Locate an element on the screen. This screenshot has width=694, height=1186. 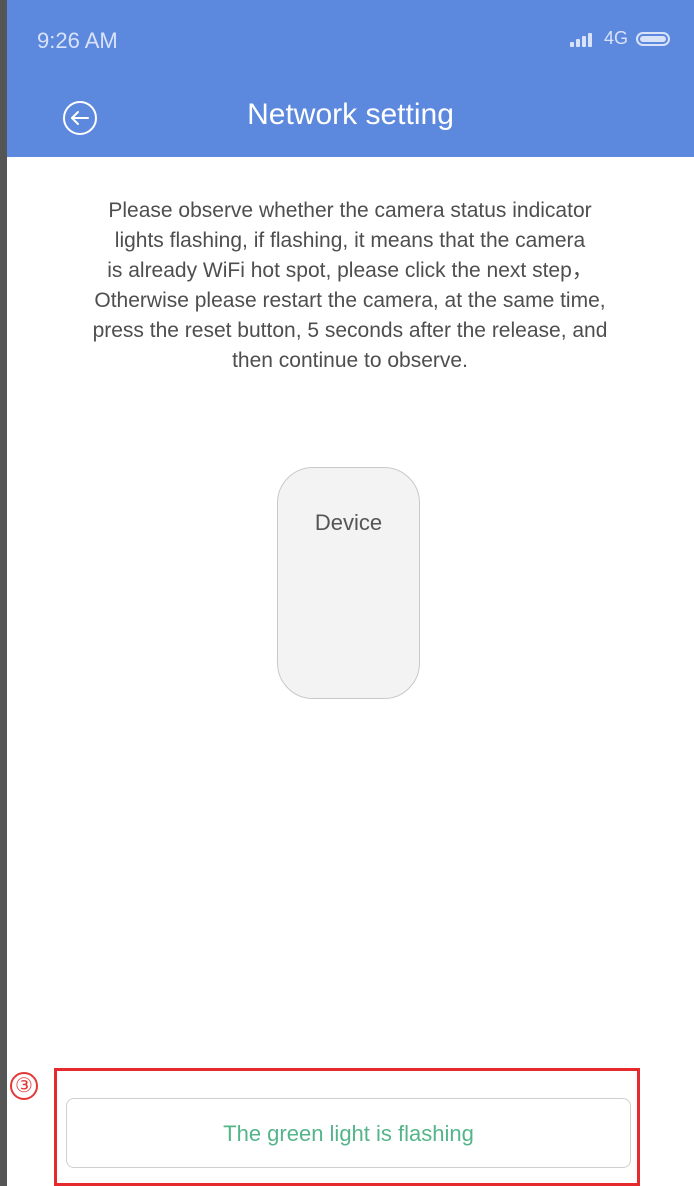
instruction-line: then continue to observe. is located at coordinates (350, 360).